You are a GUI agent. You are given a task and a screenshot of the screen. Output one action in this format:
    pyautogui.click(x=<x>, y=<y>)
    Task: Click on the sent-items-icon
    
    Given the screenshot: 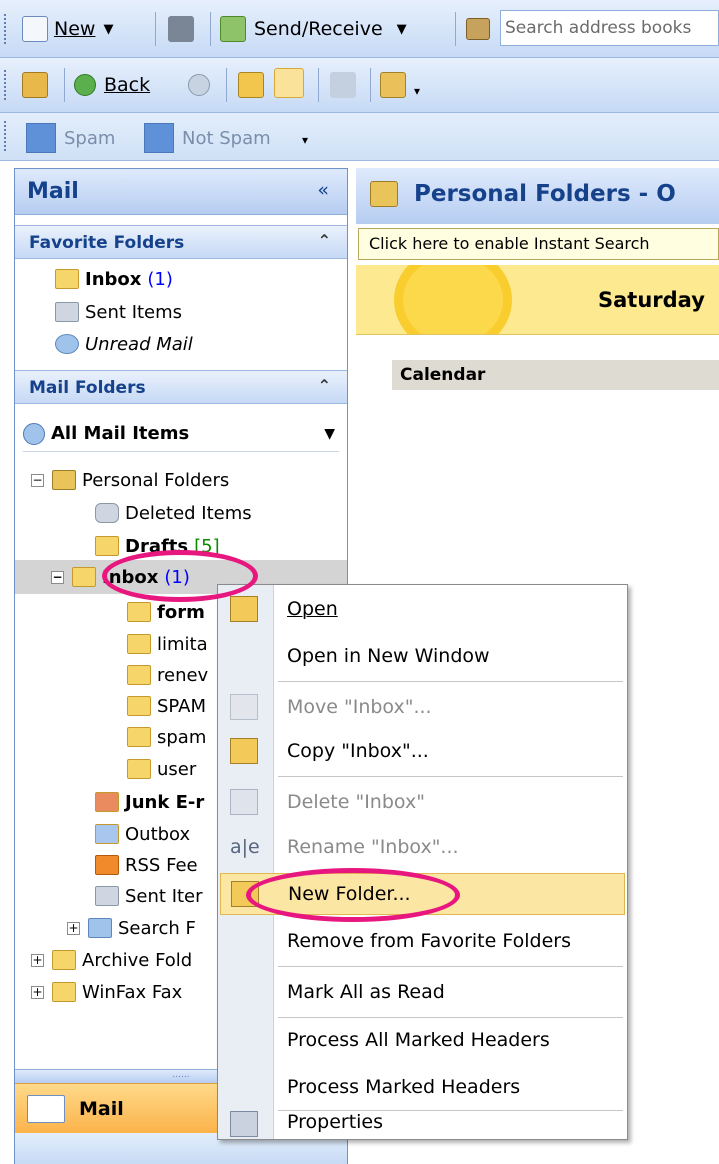 What is the action you would take?
    pyautogui.click(x=67, y=312)
    